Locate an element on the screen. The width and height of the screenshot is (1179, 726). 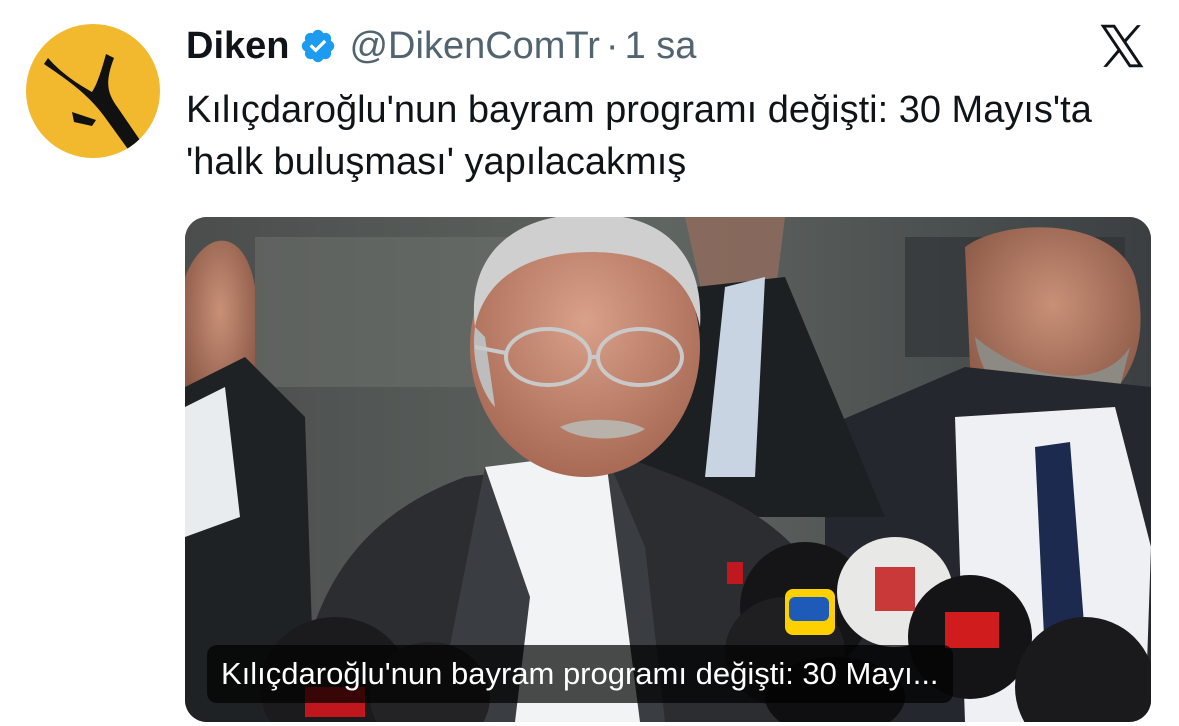
verified-badge-icon is located at coordinates (318, 46).